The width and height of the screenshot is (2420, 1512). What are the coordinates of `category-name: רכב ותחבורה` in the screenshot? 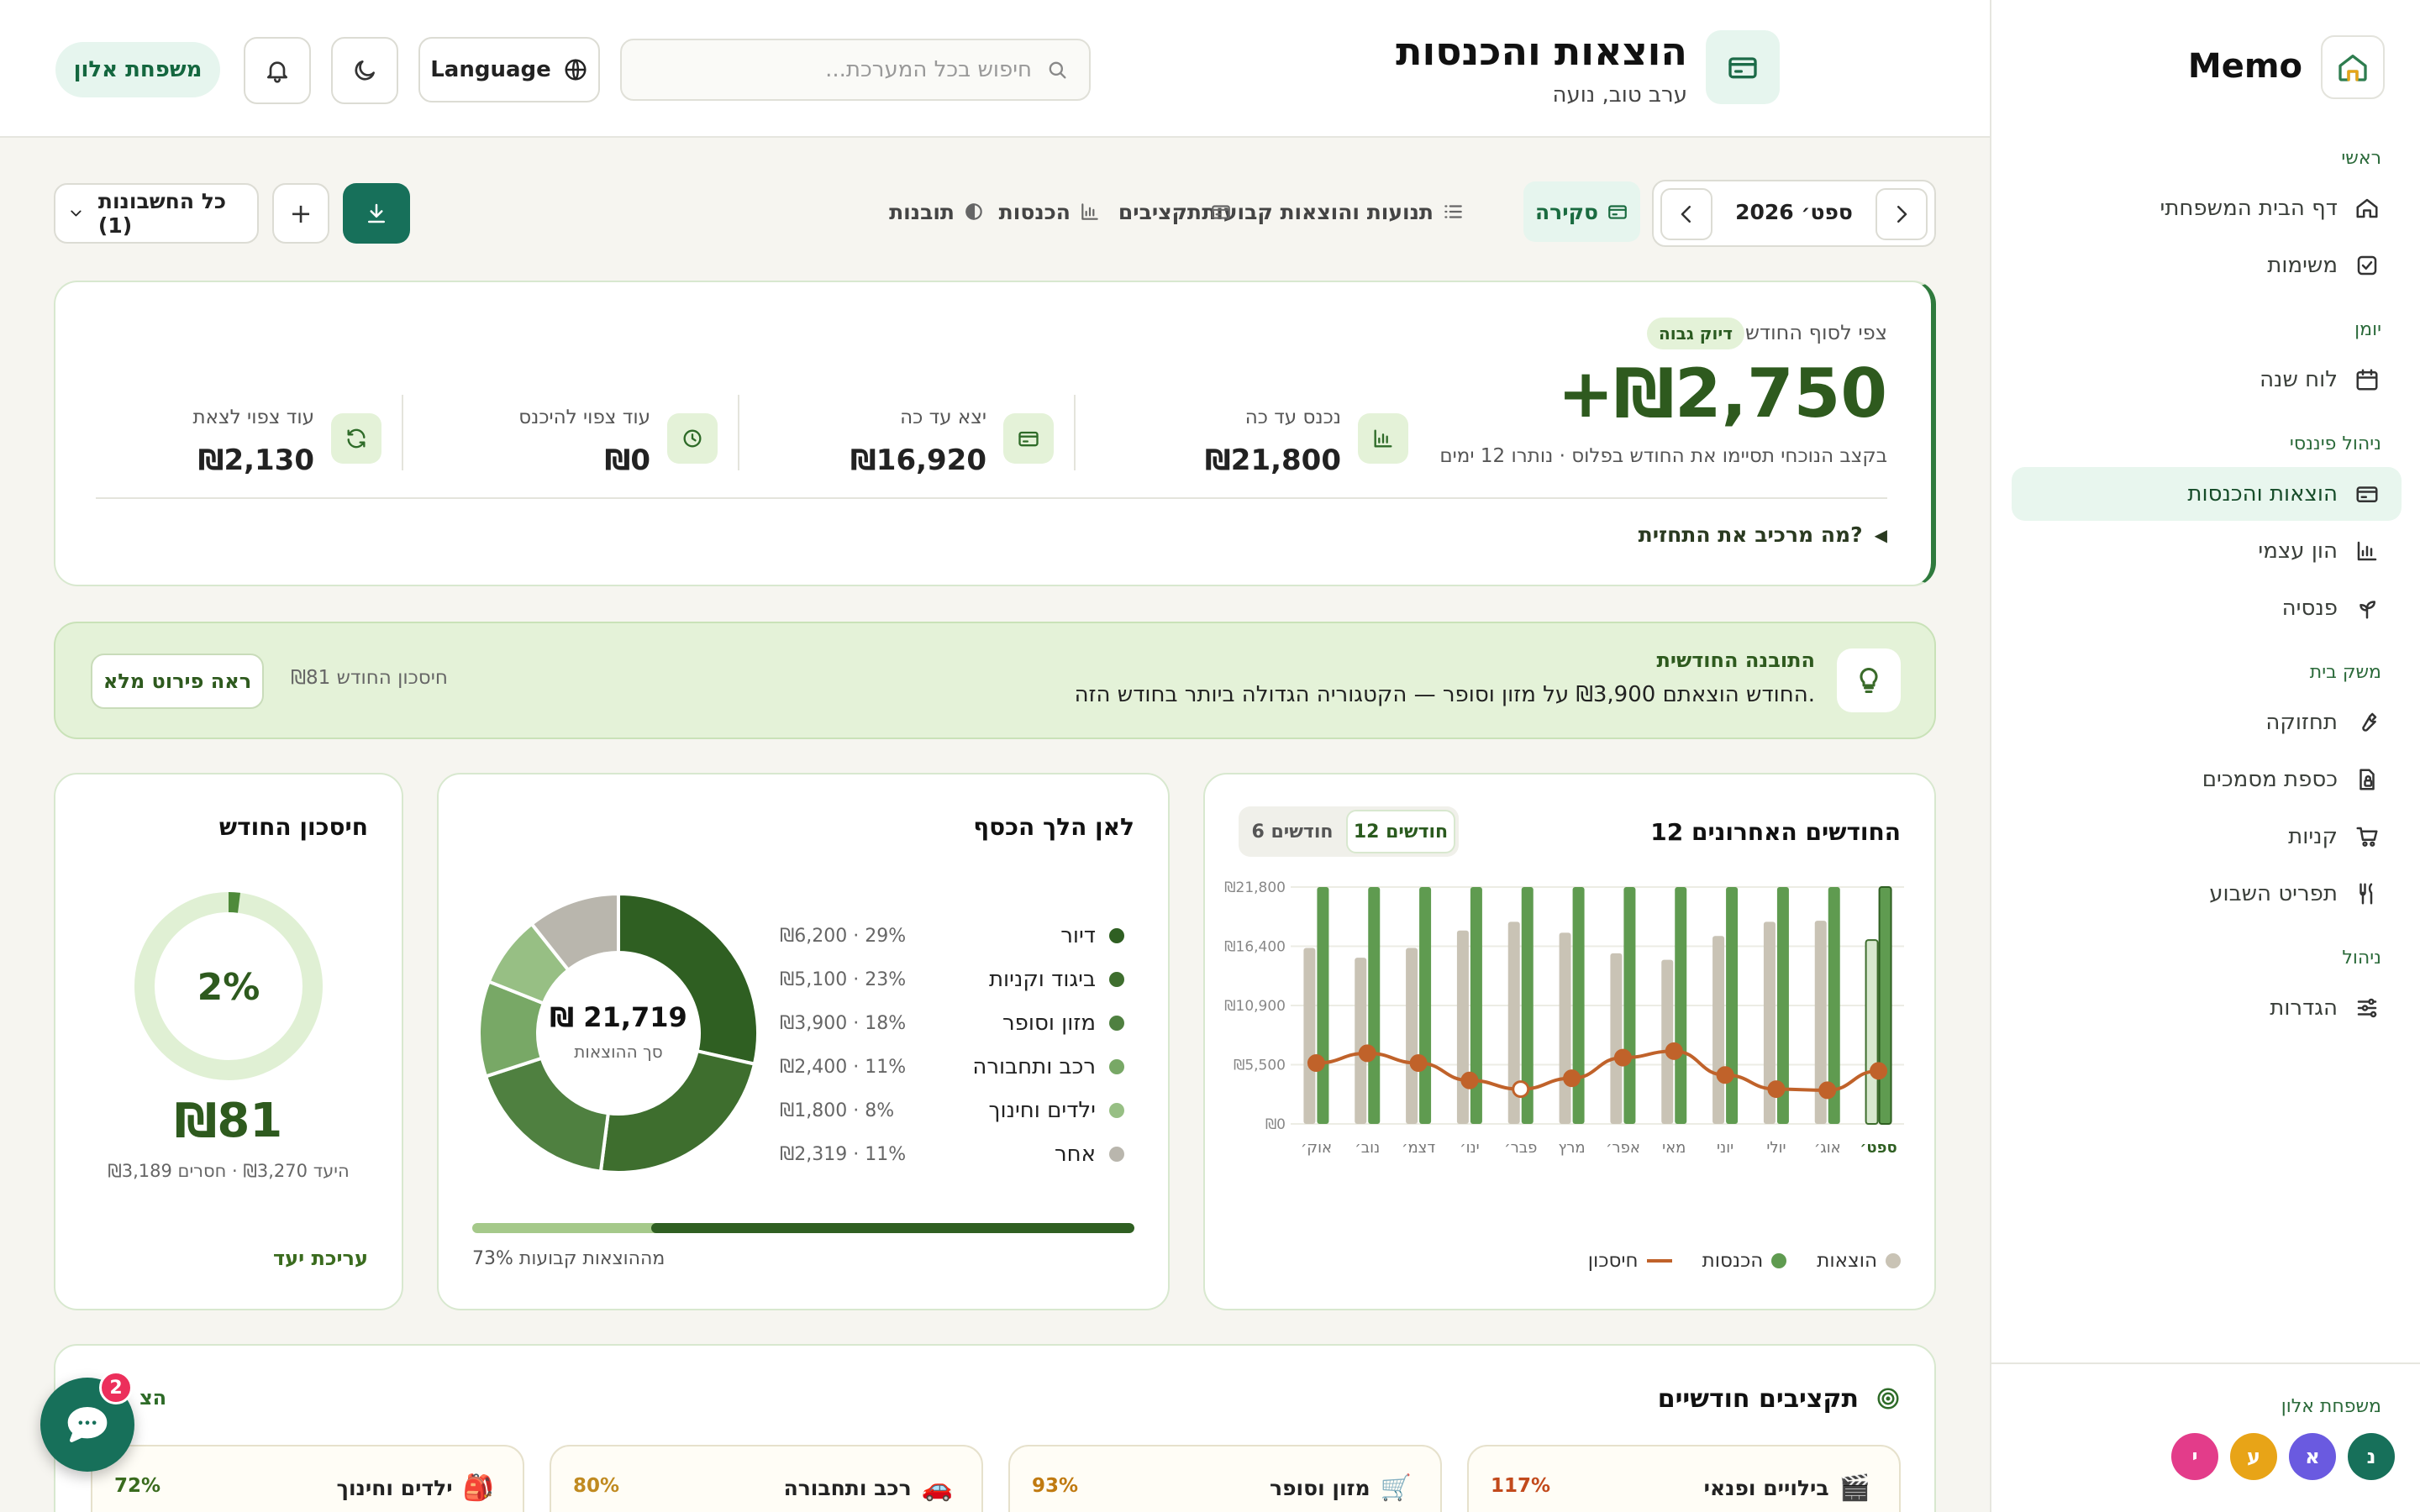 It's located at (1034, 1066).